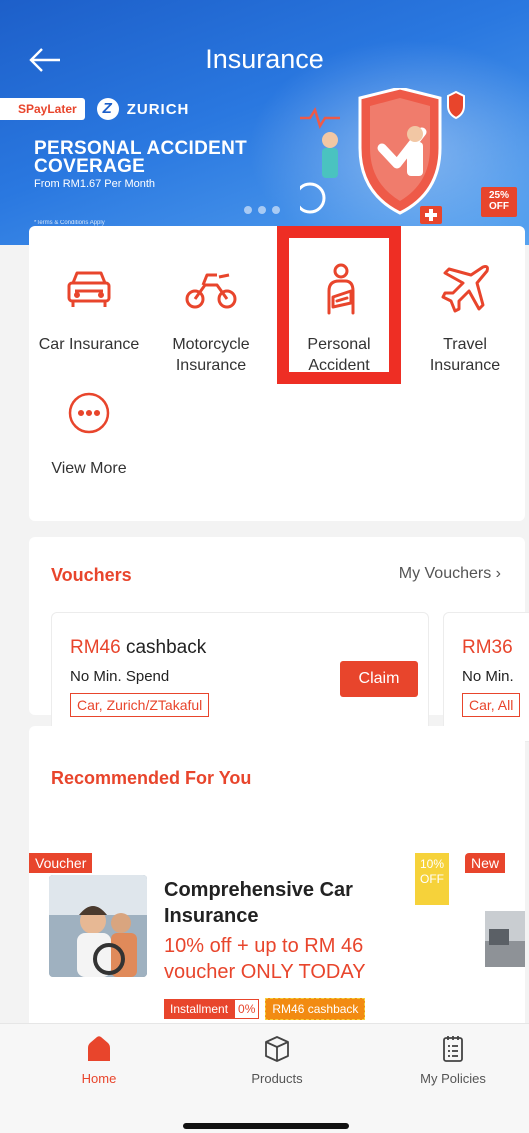 The height and width of the screenshot is (1133, 529). I want to click on box-icon, so click(277, 1049).